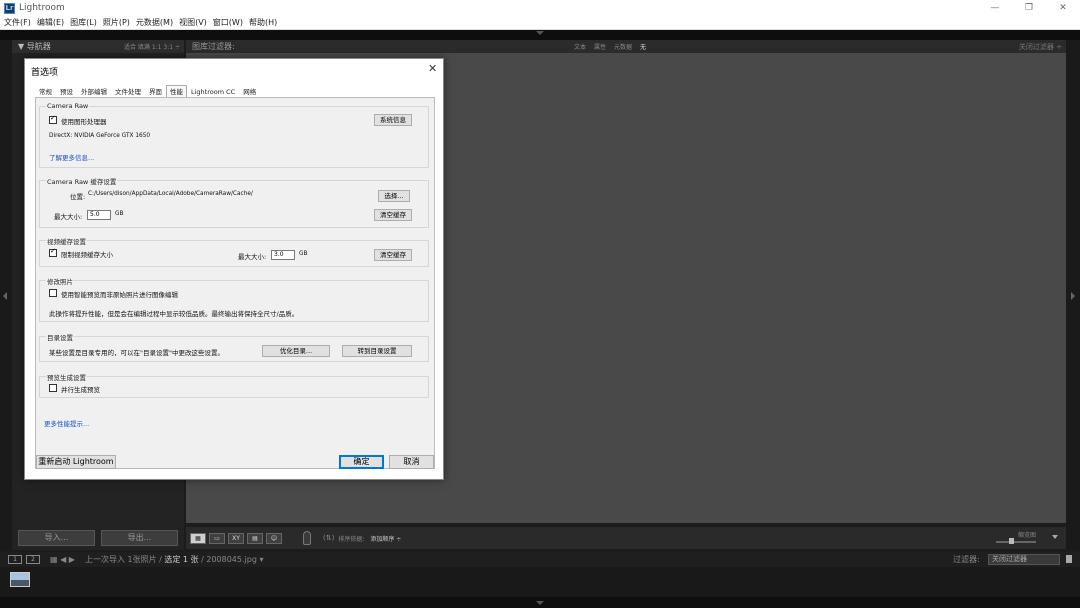 This screenshot has width=1080, height=608. Describe the element at coordinates (385, 538) in the screenshot. I see `sort-dropdown: 添加顺序 ÷` at that location.